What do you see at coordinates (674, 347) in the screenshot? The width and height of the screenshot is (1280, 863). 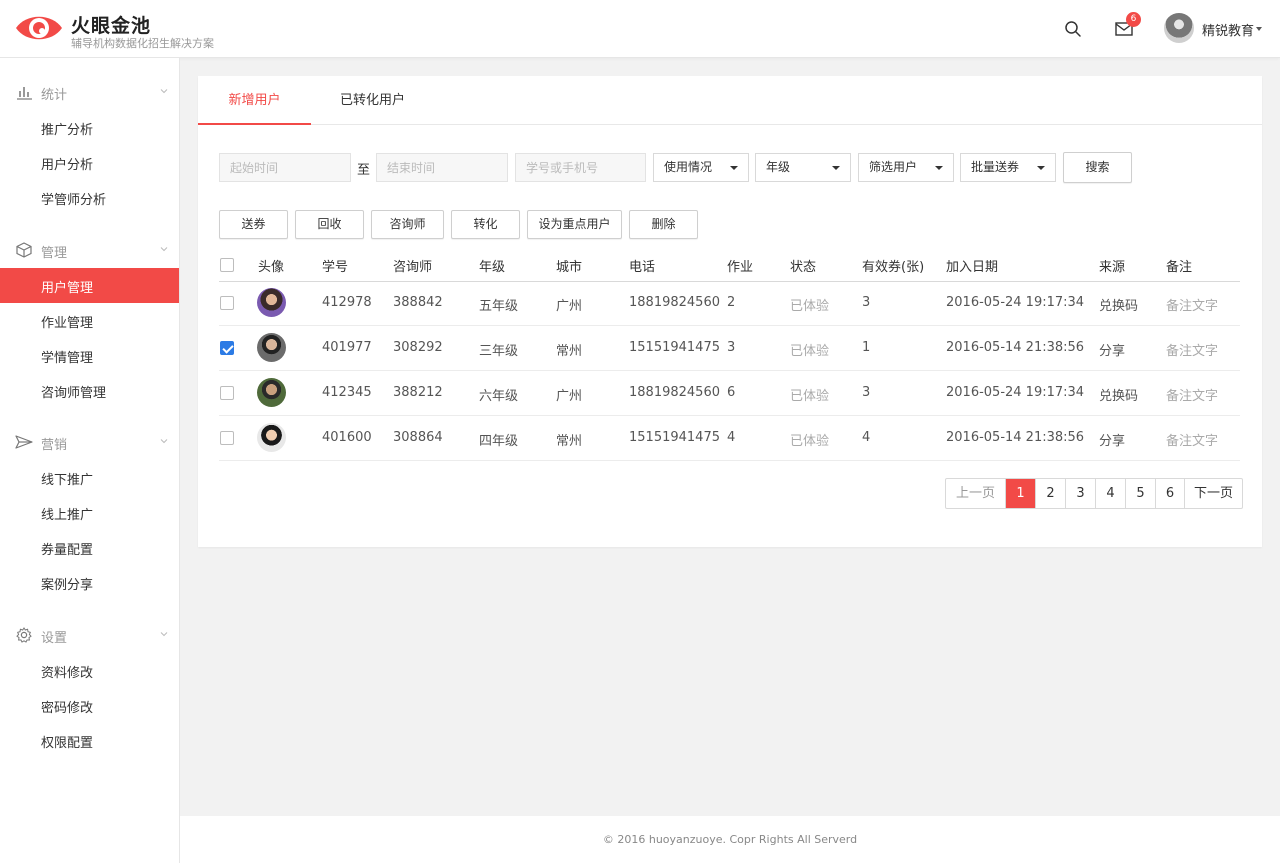 I see `phone: 15151941475` at bounding box center [674, 347].